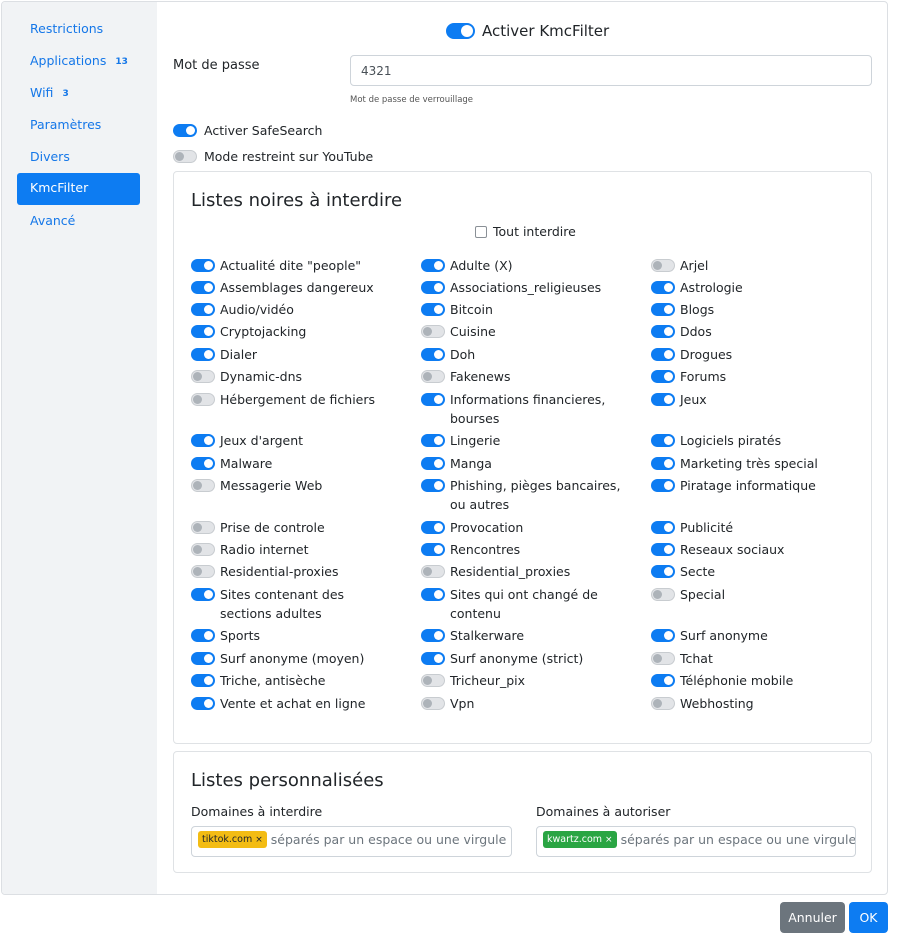 Image resolution: width=905 pixels, height=939 pixels. Describe the element at coordinates (78, 222) in the screenshot. I see `sidebar-item-avance: Avancé` at that location.